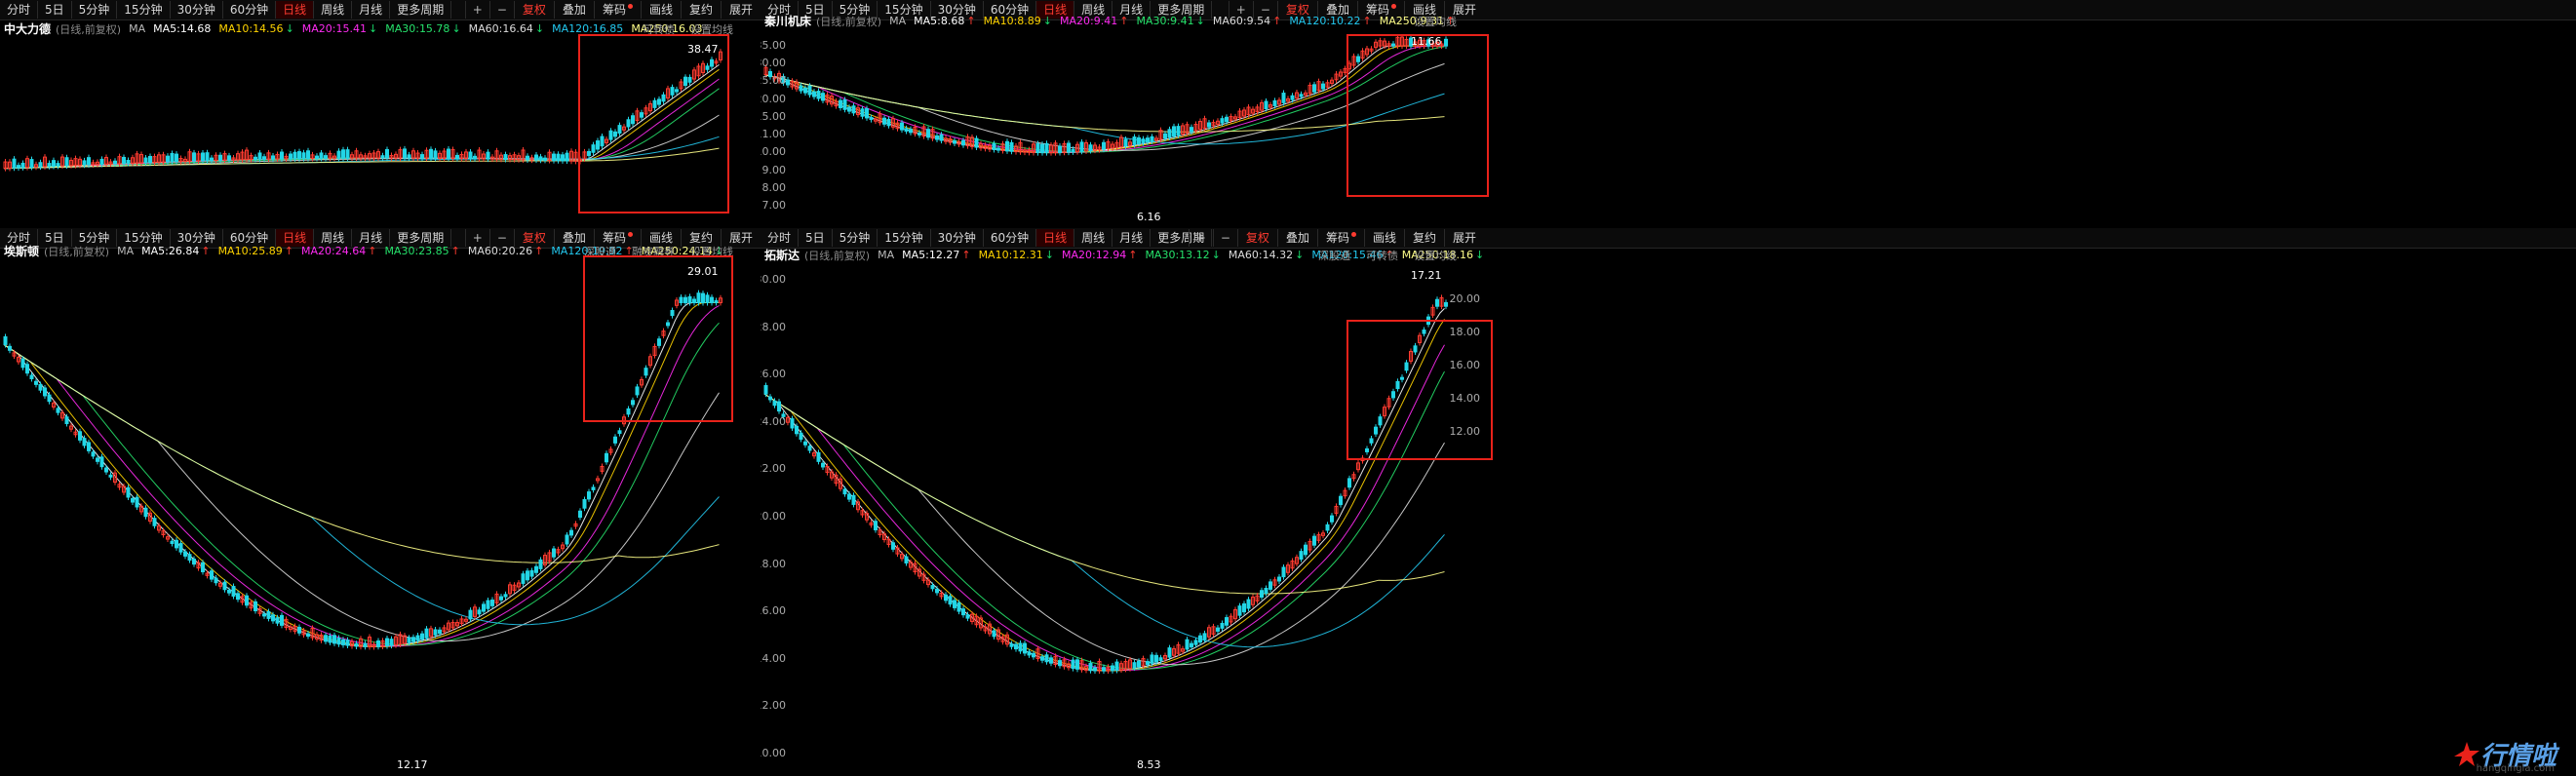 The height and width of the screenshot is (776, 2576). I want to click on y-tick-label: 9.00, so click(774, 169).